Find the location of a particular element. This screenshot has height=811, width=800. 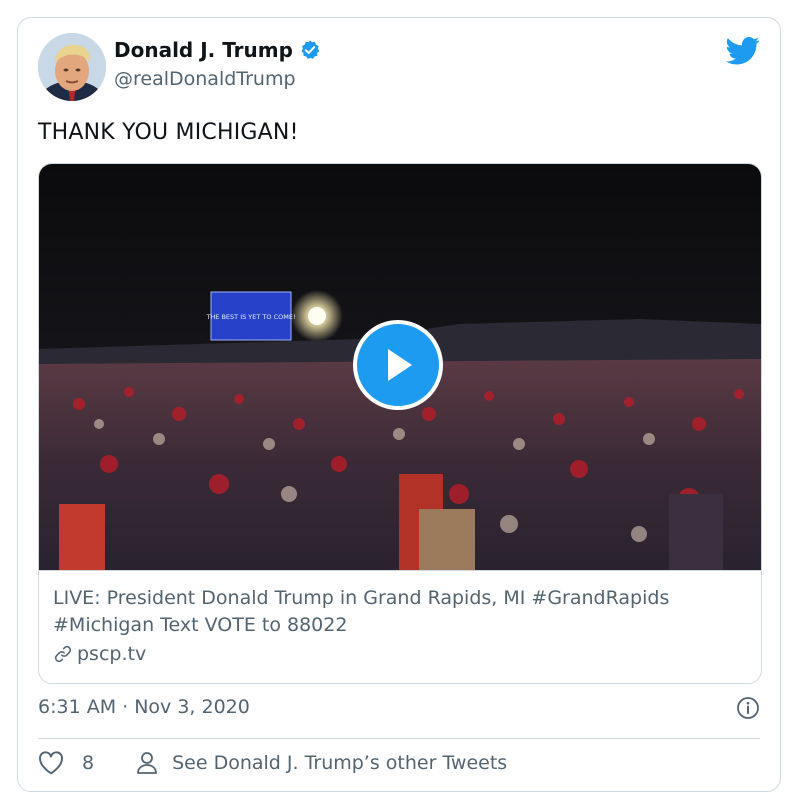

jumbotron-text: THE BEST IS YET TO COME! is located at coordinates (250, 317).